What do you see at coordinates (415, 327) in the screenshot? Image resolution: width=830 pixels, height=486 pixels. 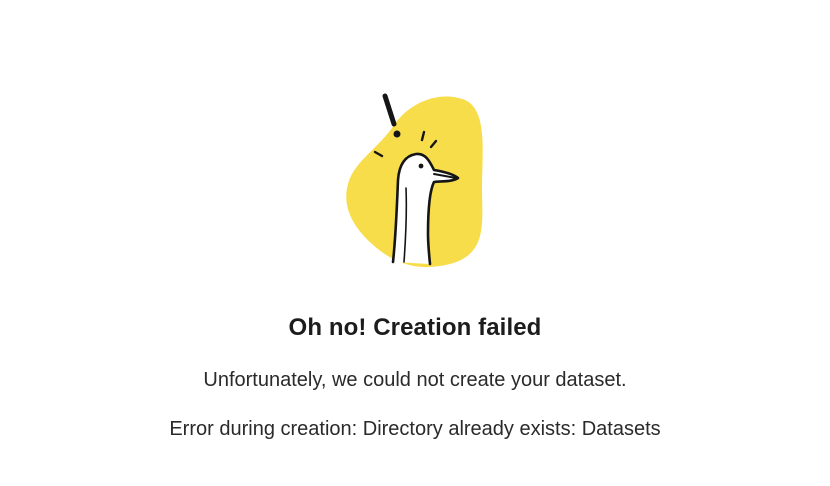 I see `error-title: Oh no! Creation failed` at bounding box center [415, 327].